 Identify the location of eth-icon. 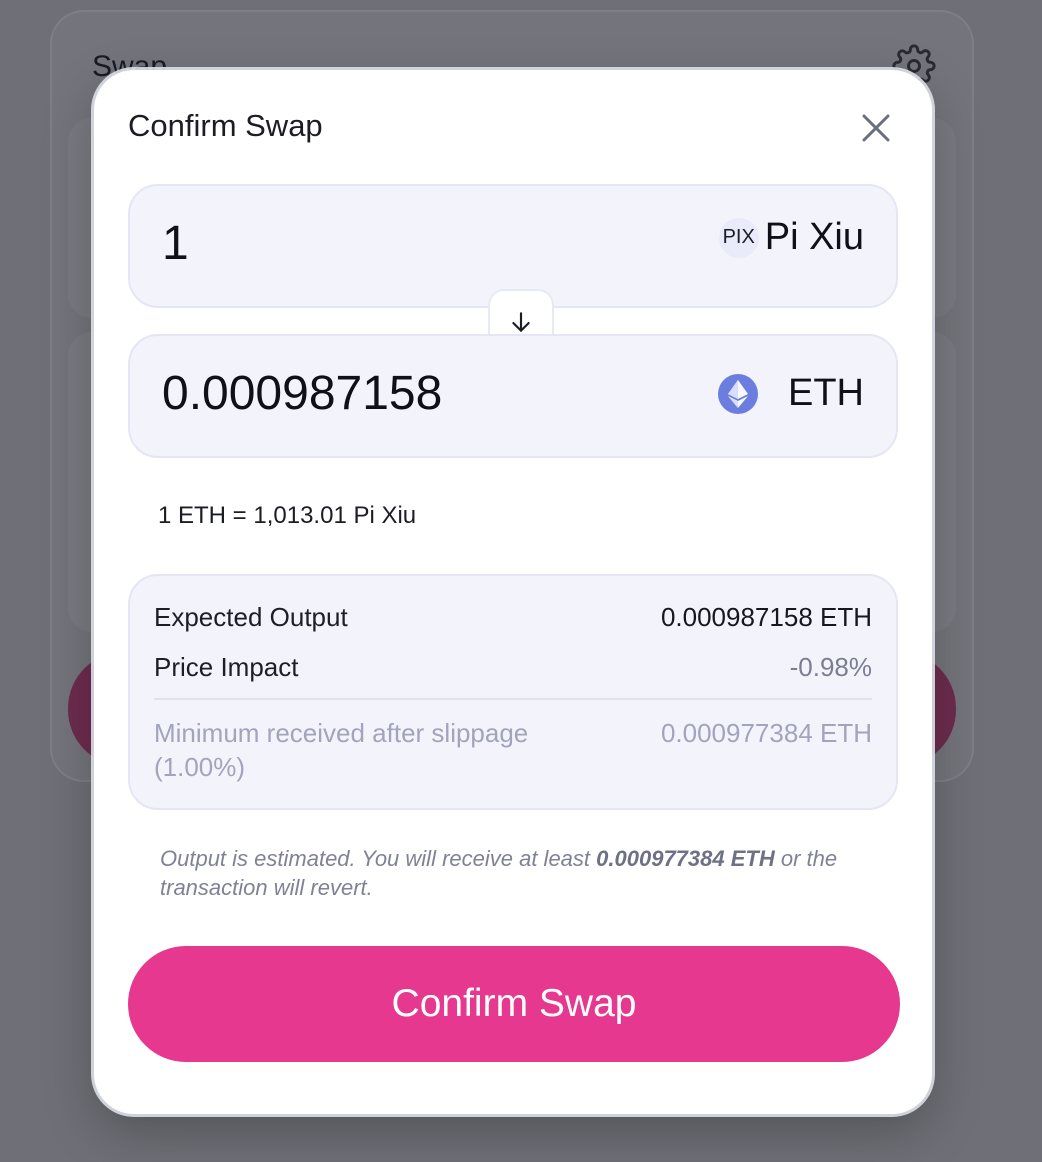
(738, 393).